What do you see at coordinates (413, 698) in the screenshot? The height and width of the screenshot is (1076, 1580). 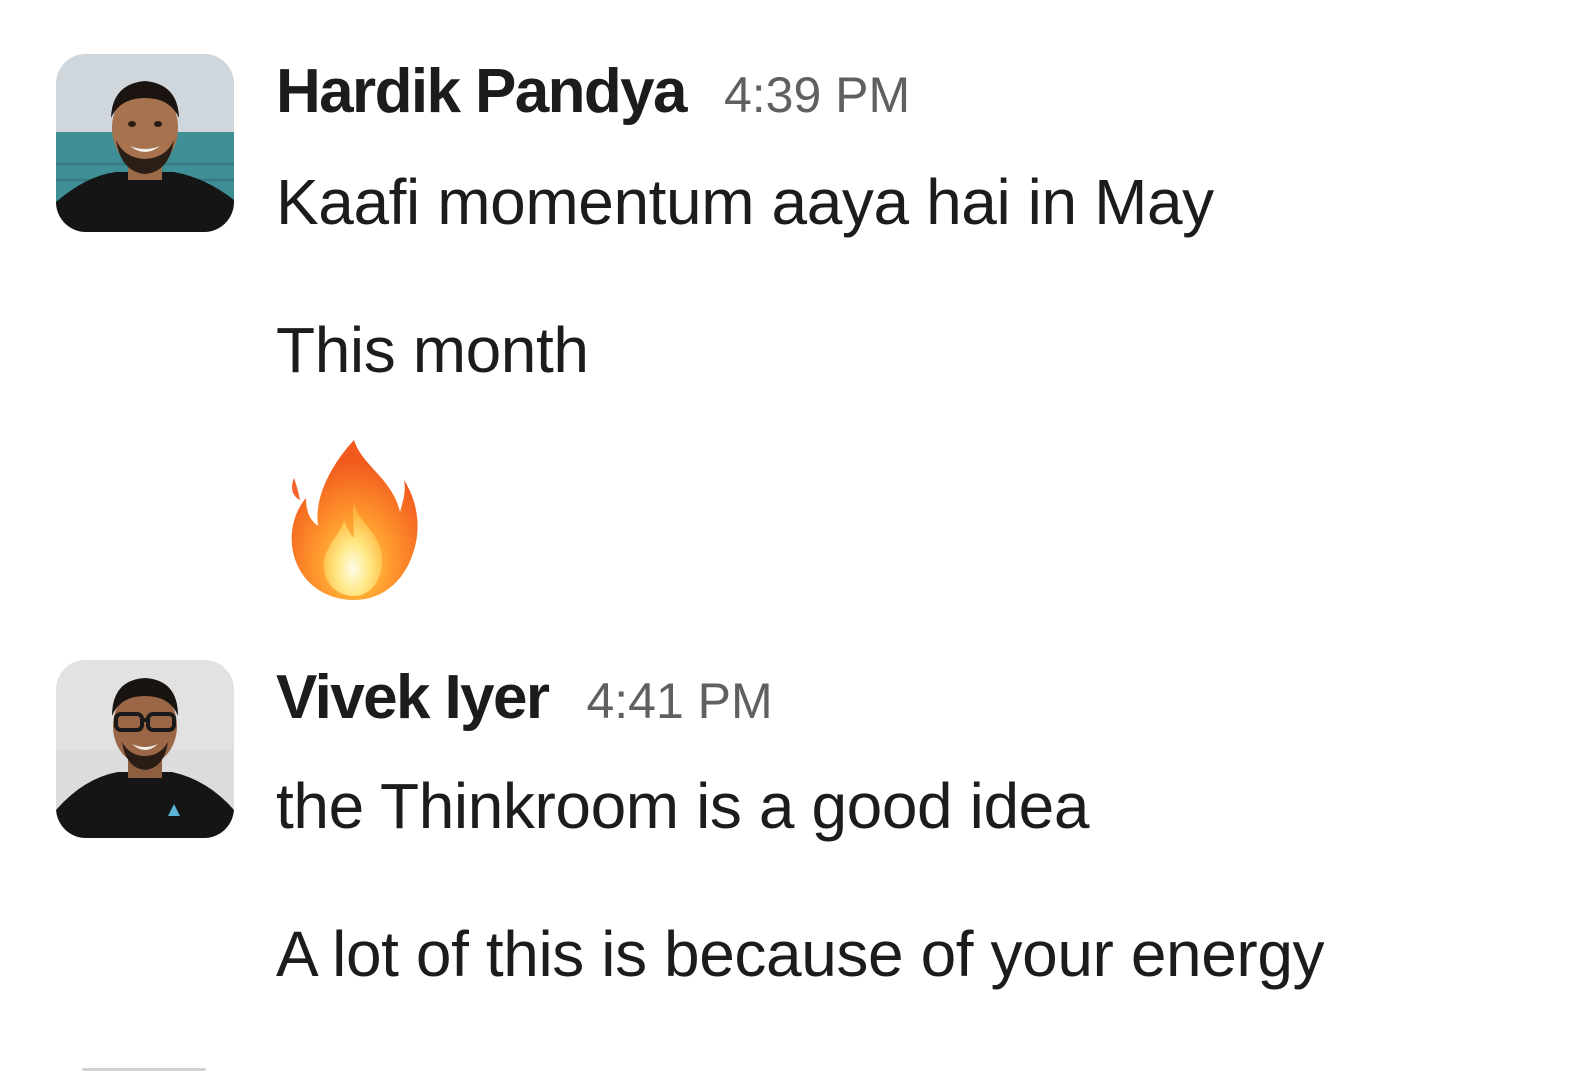 I see `sender-name: Vivek Iyer` at bounding box center [413, 698].